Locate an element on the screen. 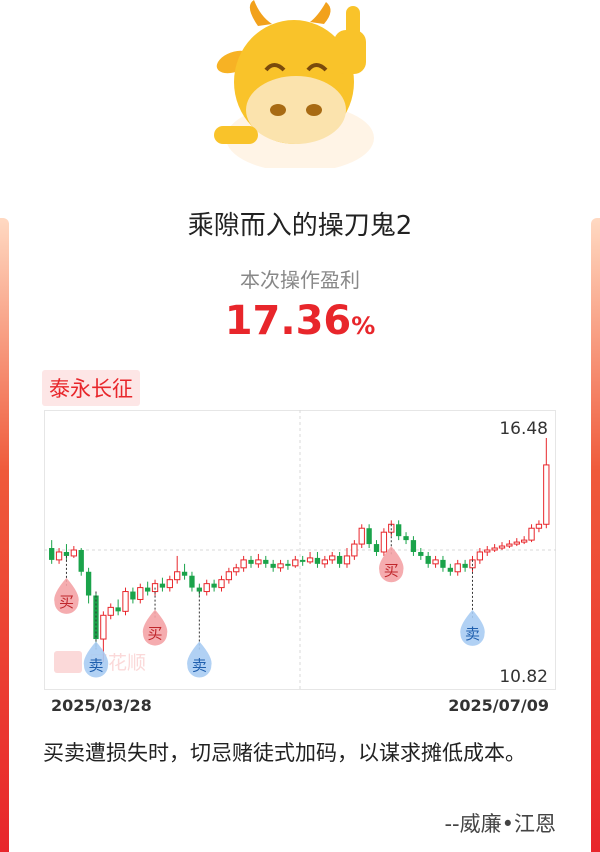  profit-number: 17.36 is located at coordinates (288, 321).